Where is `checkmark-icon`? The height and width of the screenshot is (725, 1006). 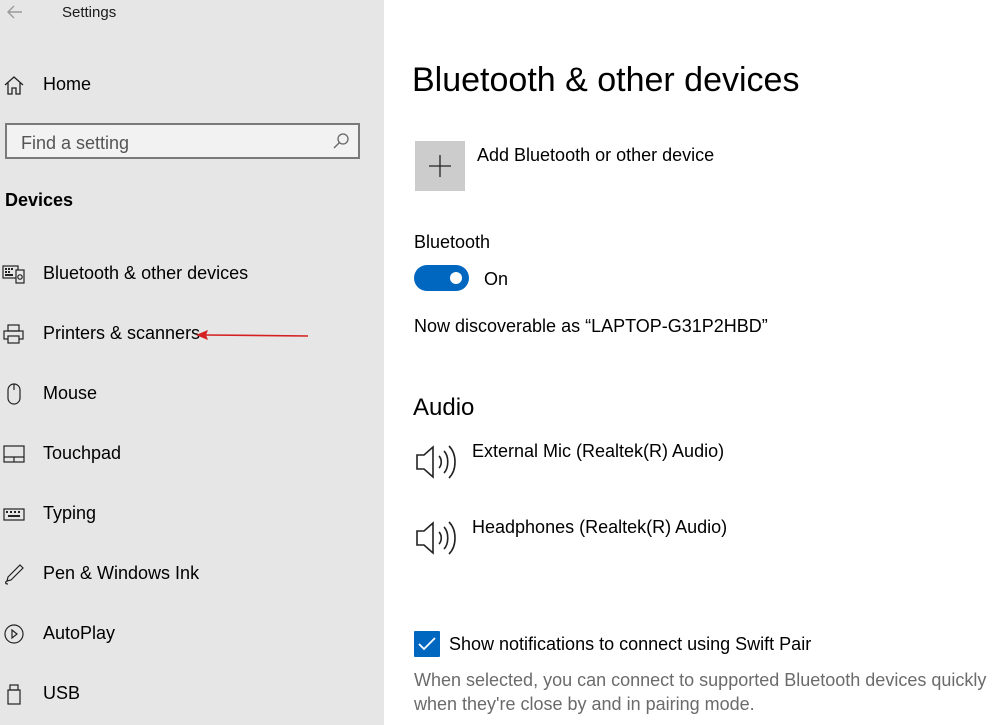 checkmark-icon is located at coordinates (427, 644).